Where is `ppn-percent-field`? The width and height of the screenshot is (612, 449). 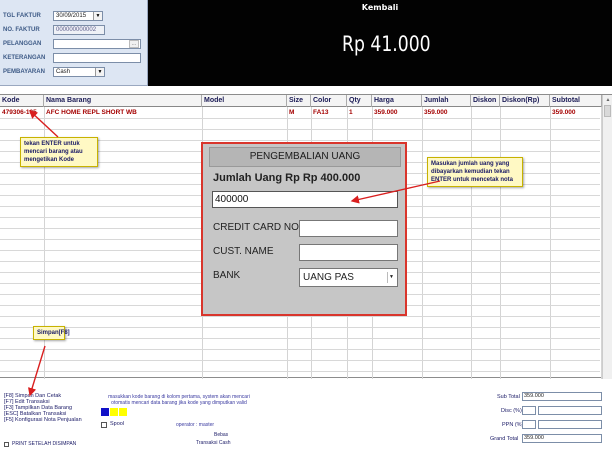 ppn-percent-field is located at coordinates (529, 424).